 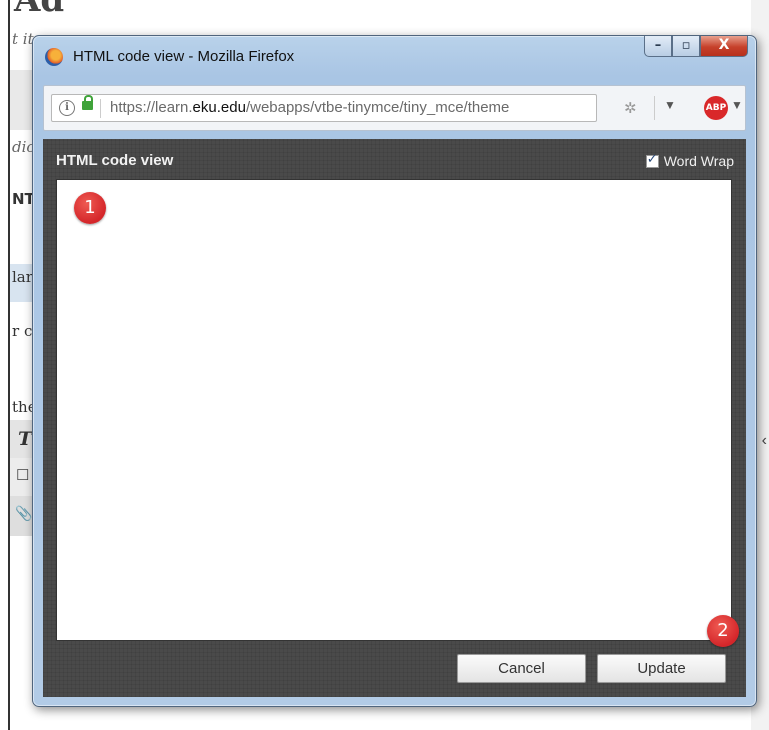 I want to click on background-text: r c, so click(x=22, y=331).